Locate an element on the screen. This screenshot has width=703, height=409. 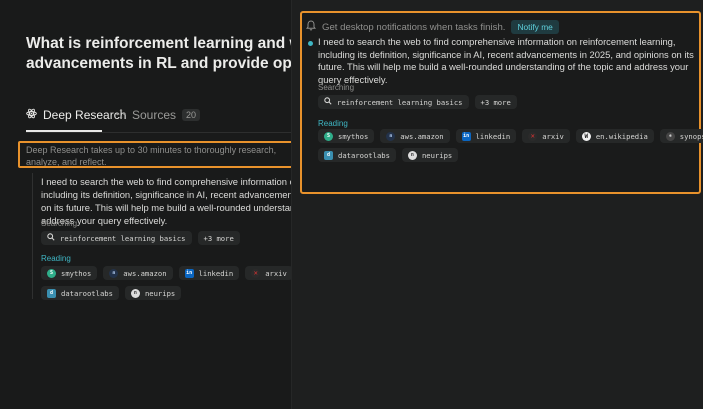
sources-count-badge: 20 is located at coordinates (191, 115).